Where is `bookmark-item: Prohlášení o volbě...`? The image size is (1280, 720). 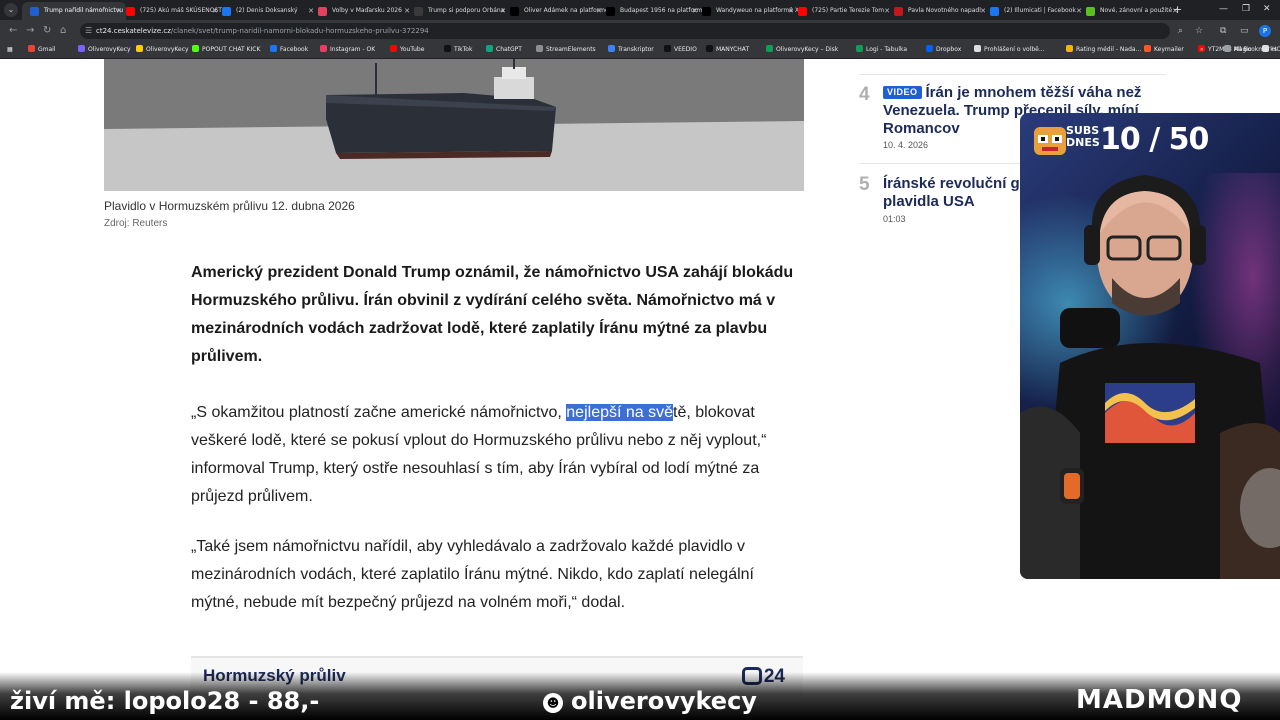
bookmark-item: Prohlášení o volbě... is located at coordinates (1009, 50).